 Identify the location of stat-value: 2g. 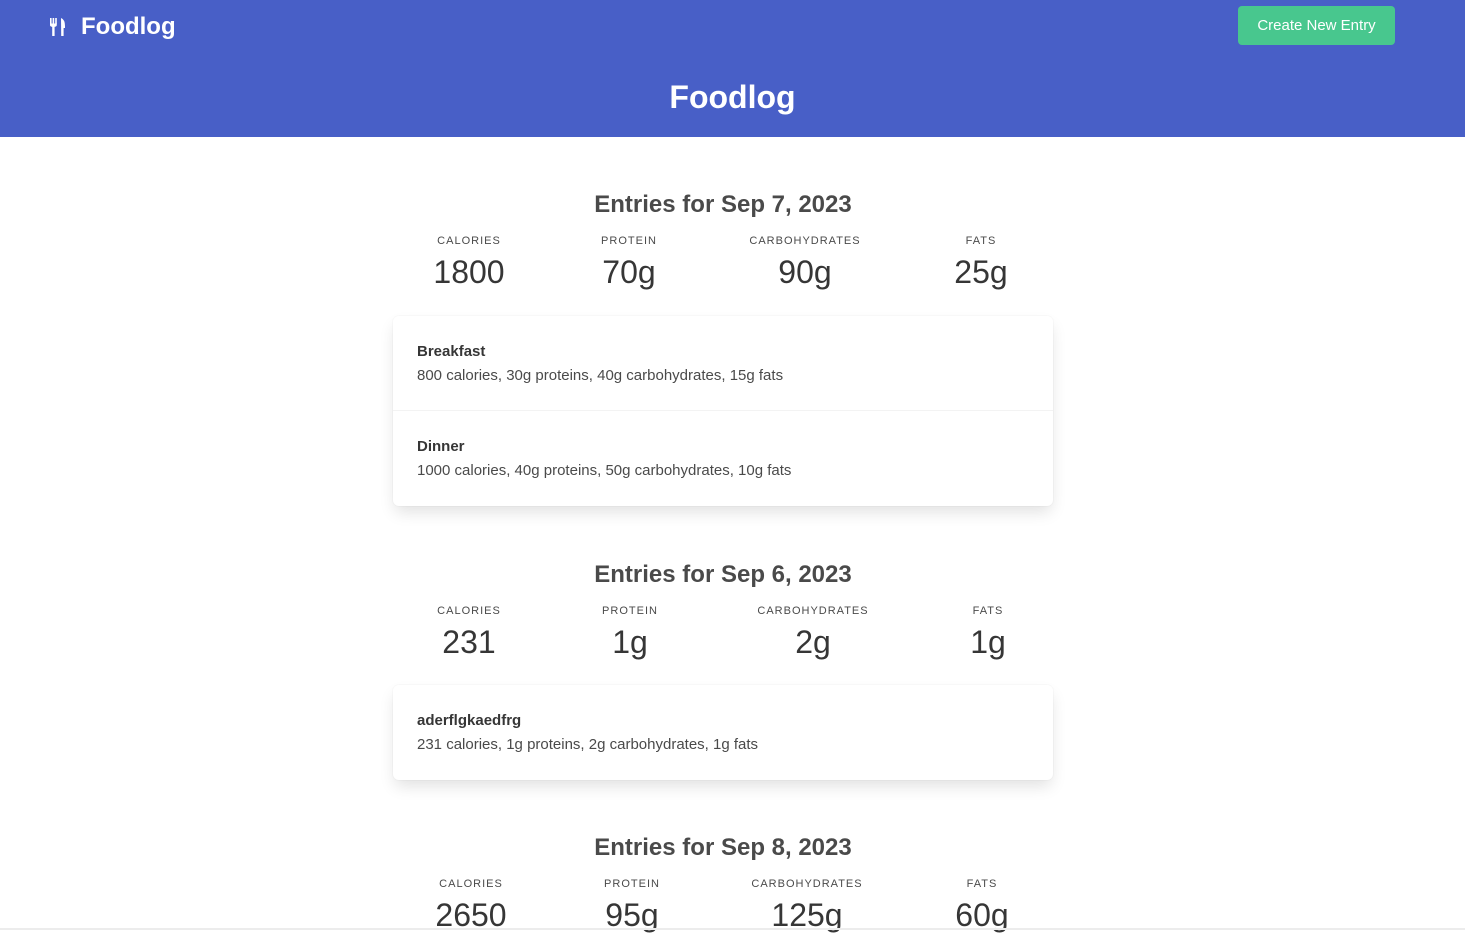
(813, 642).